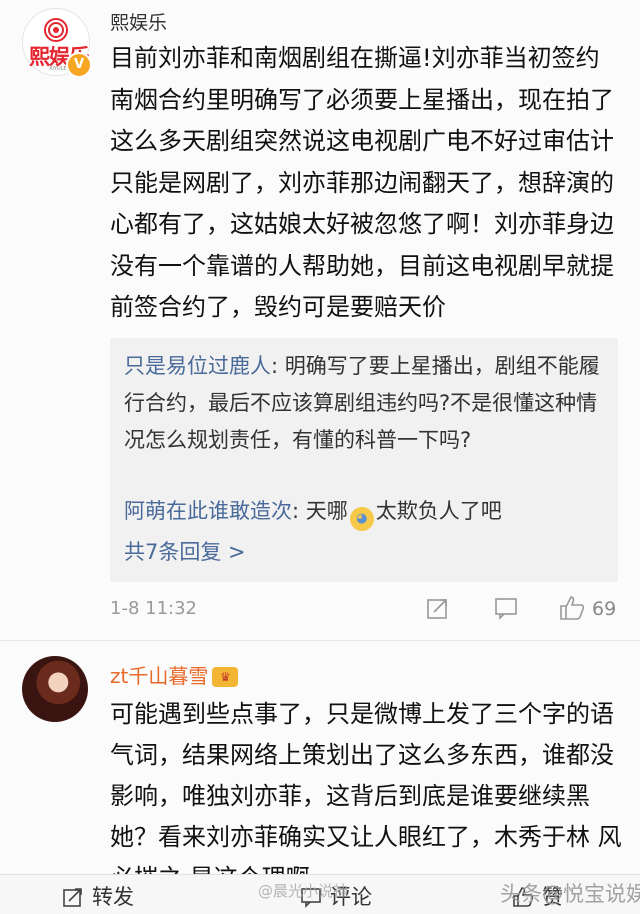  I want to click on like-icon, so click(572, 608).